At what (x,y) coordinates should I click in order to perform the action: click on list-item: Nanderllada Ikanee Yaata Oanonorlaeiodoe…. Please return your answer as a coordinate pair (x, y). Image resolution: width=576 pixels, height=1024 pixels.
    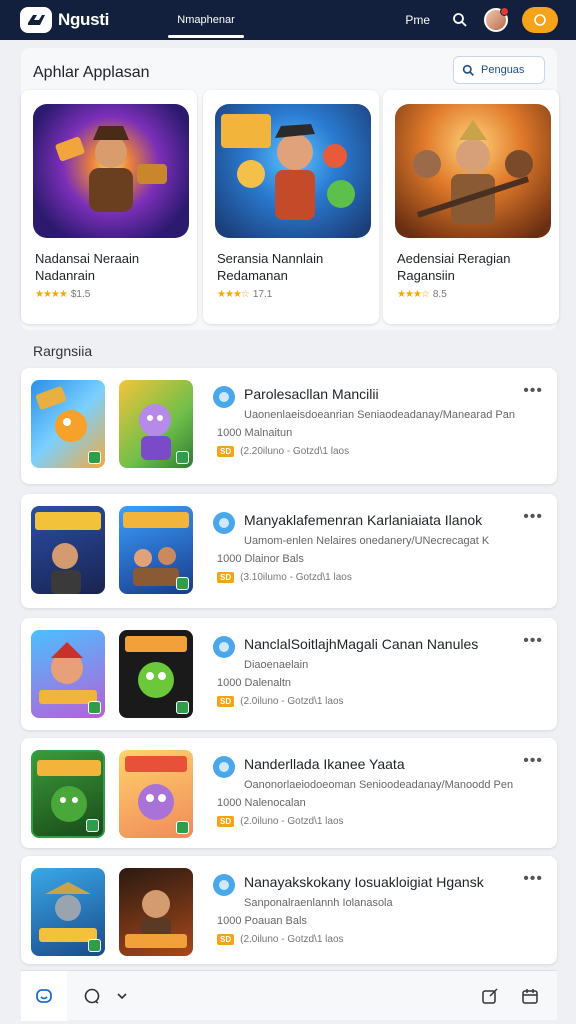
    Looking at the image, I should click on (289, 793).